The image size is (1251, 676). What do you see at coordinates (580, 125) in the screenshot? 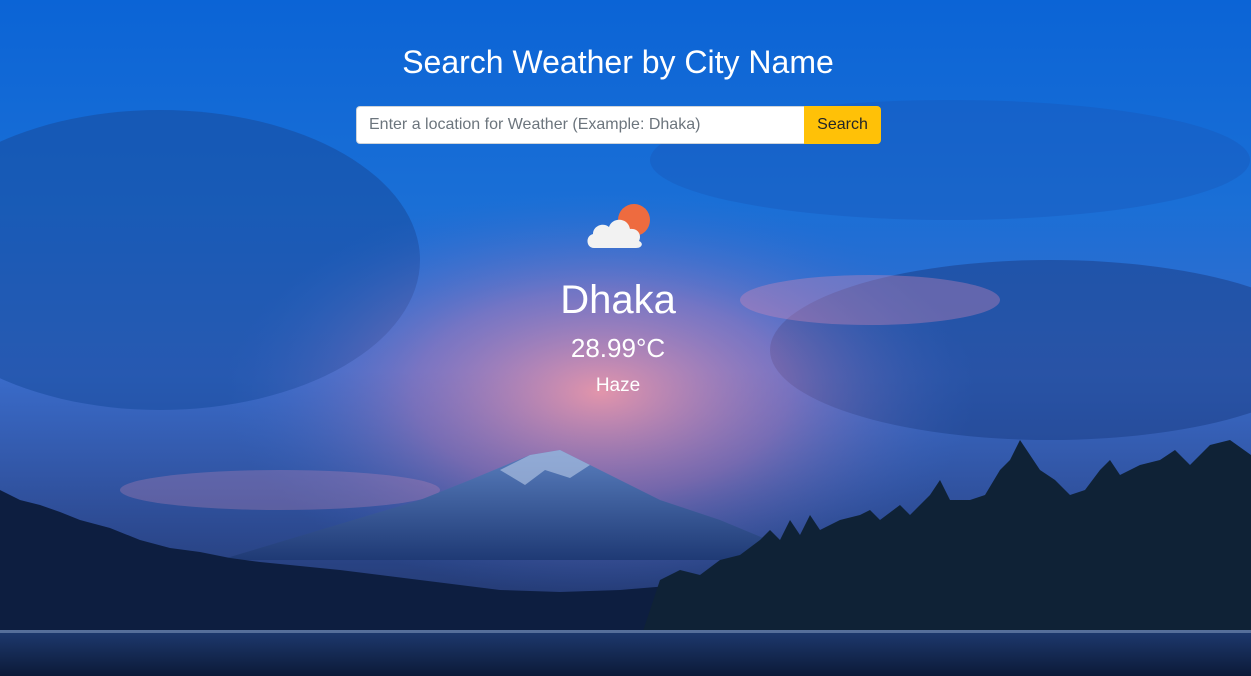
I see `search-input` at bounding box center [580, 125].